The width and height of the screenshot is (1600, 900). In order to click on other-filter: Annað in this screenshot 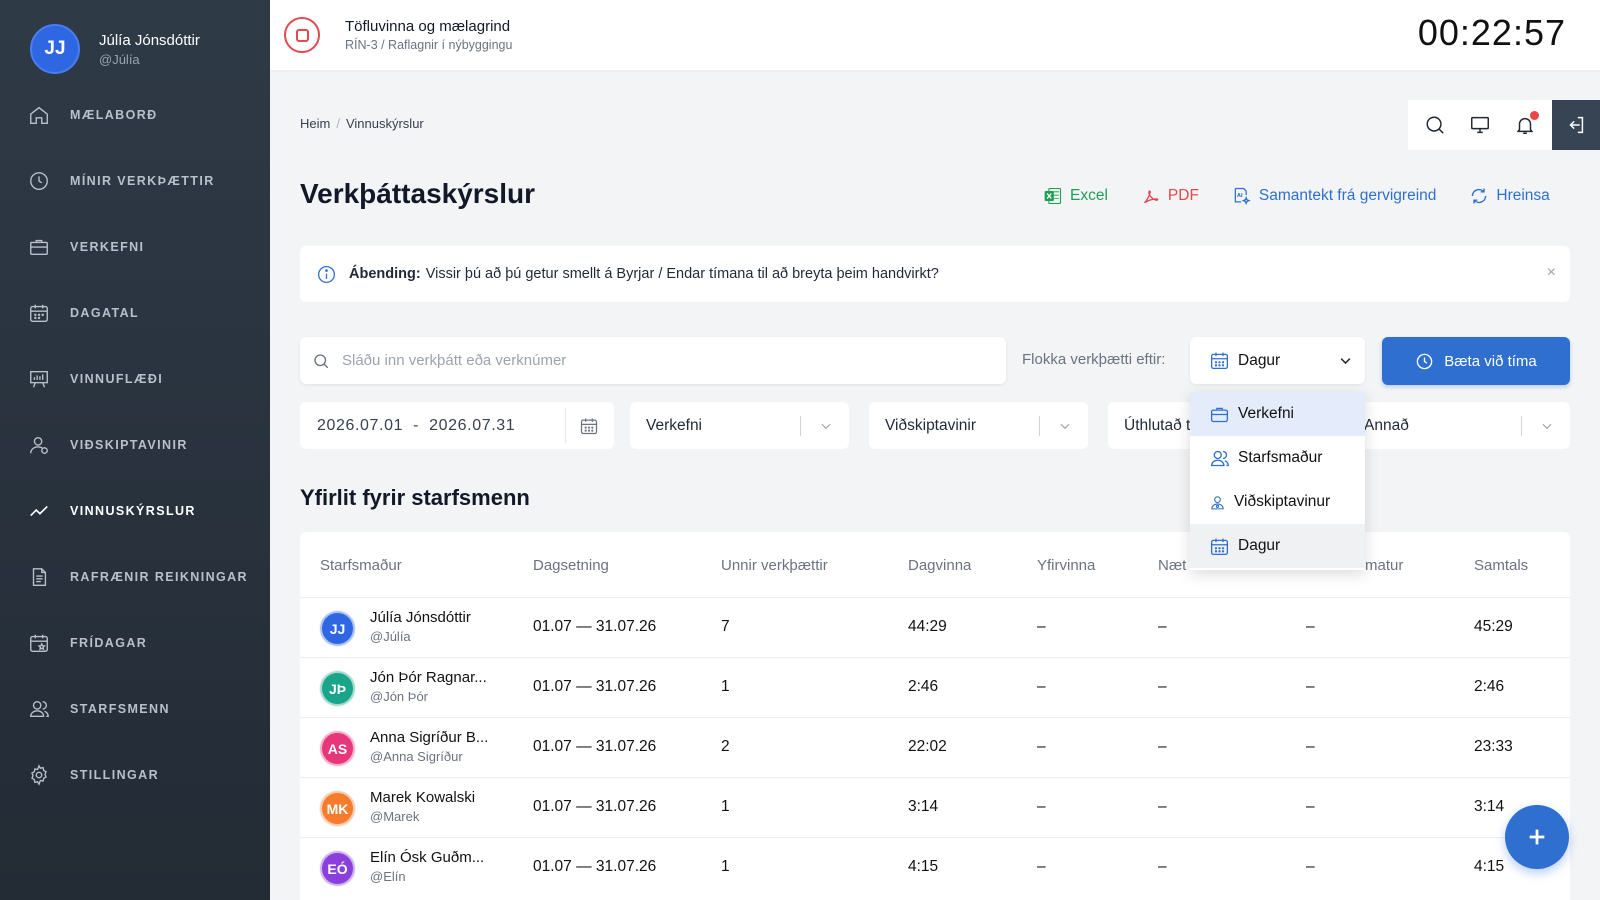, I will do `click(1460, 425)`.